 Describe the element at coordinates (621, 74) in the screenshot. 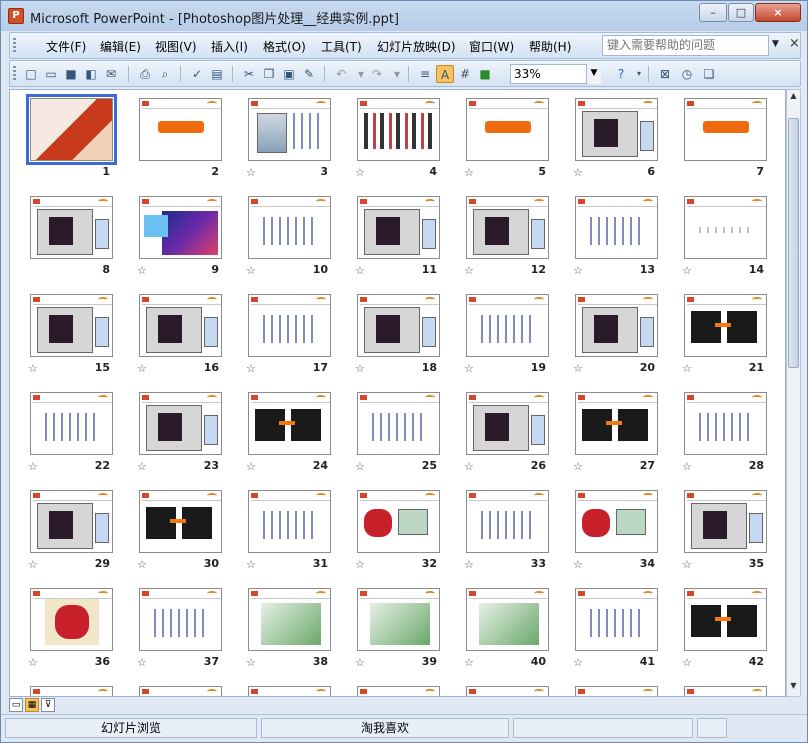

I see `help-icon: ?` at that location.